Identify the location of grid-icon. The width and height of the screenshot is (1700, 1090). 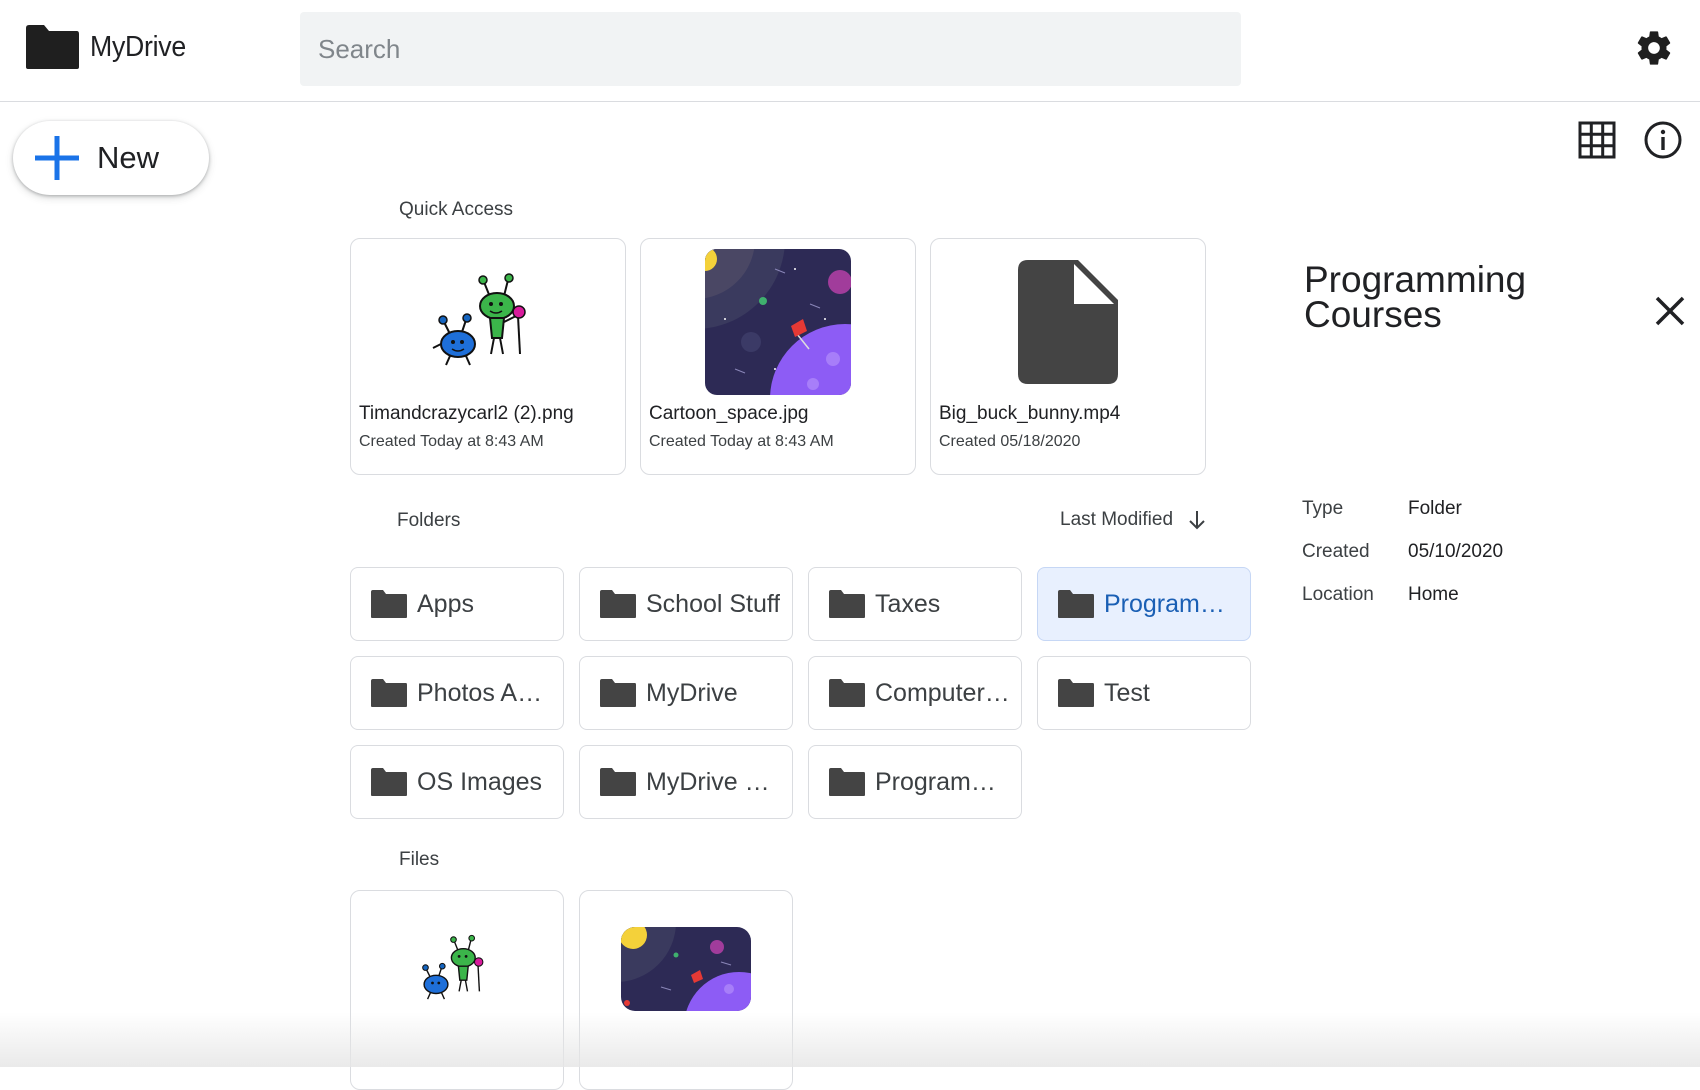
(1597, 140).